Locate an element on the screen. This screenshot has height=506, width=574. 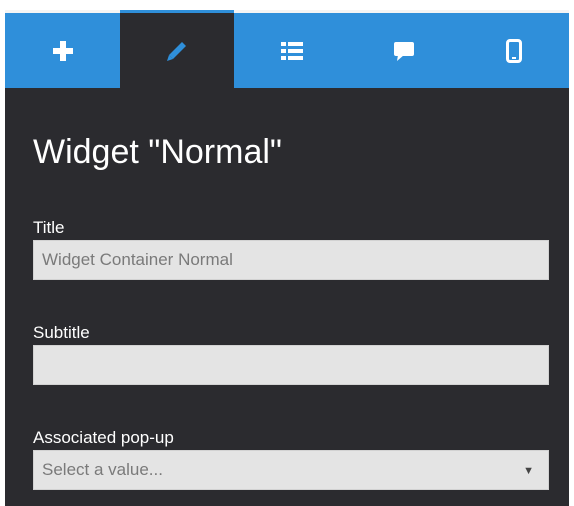
tab-comments is located at coordinates (404, 50).